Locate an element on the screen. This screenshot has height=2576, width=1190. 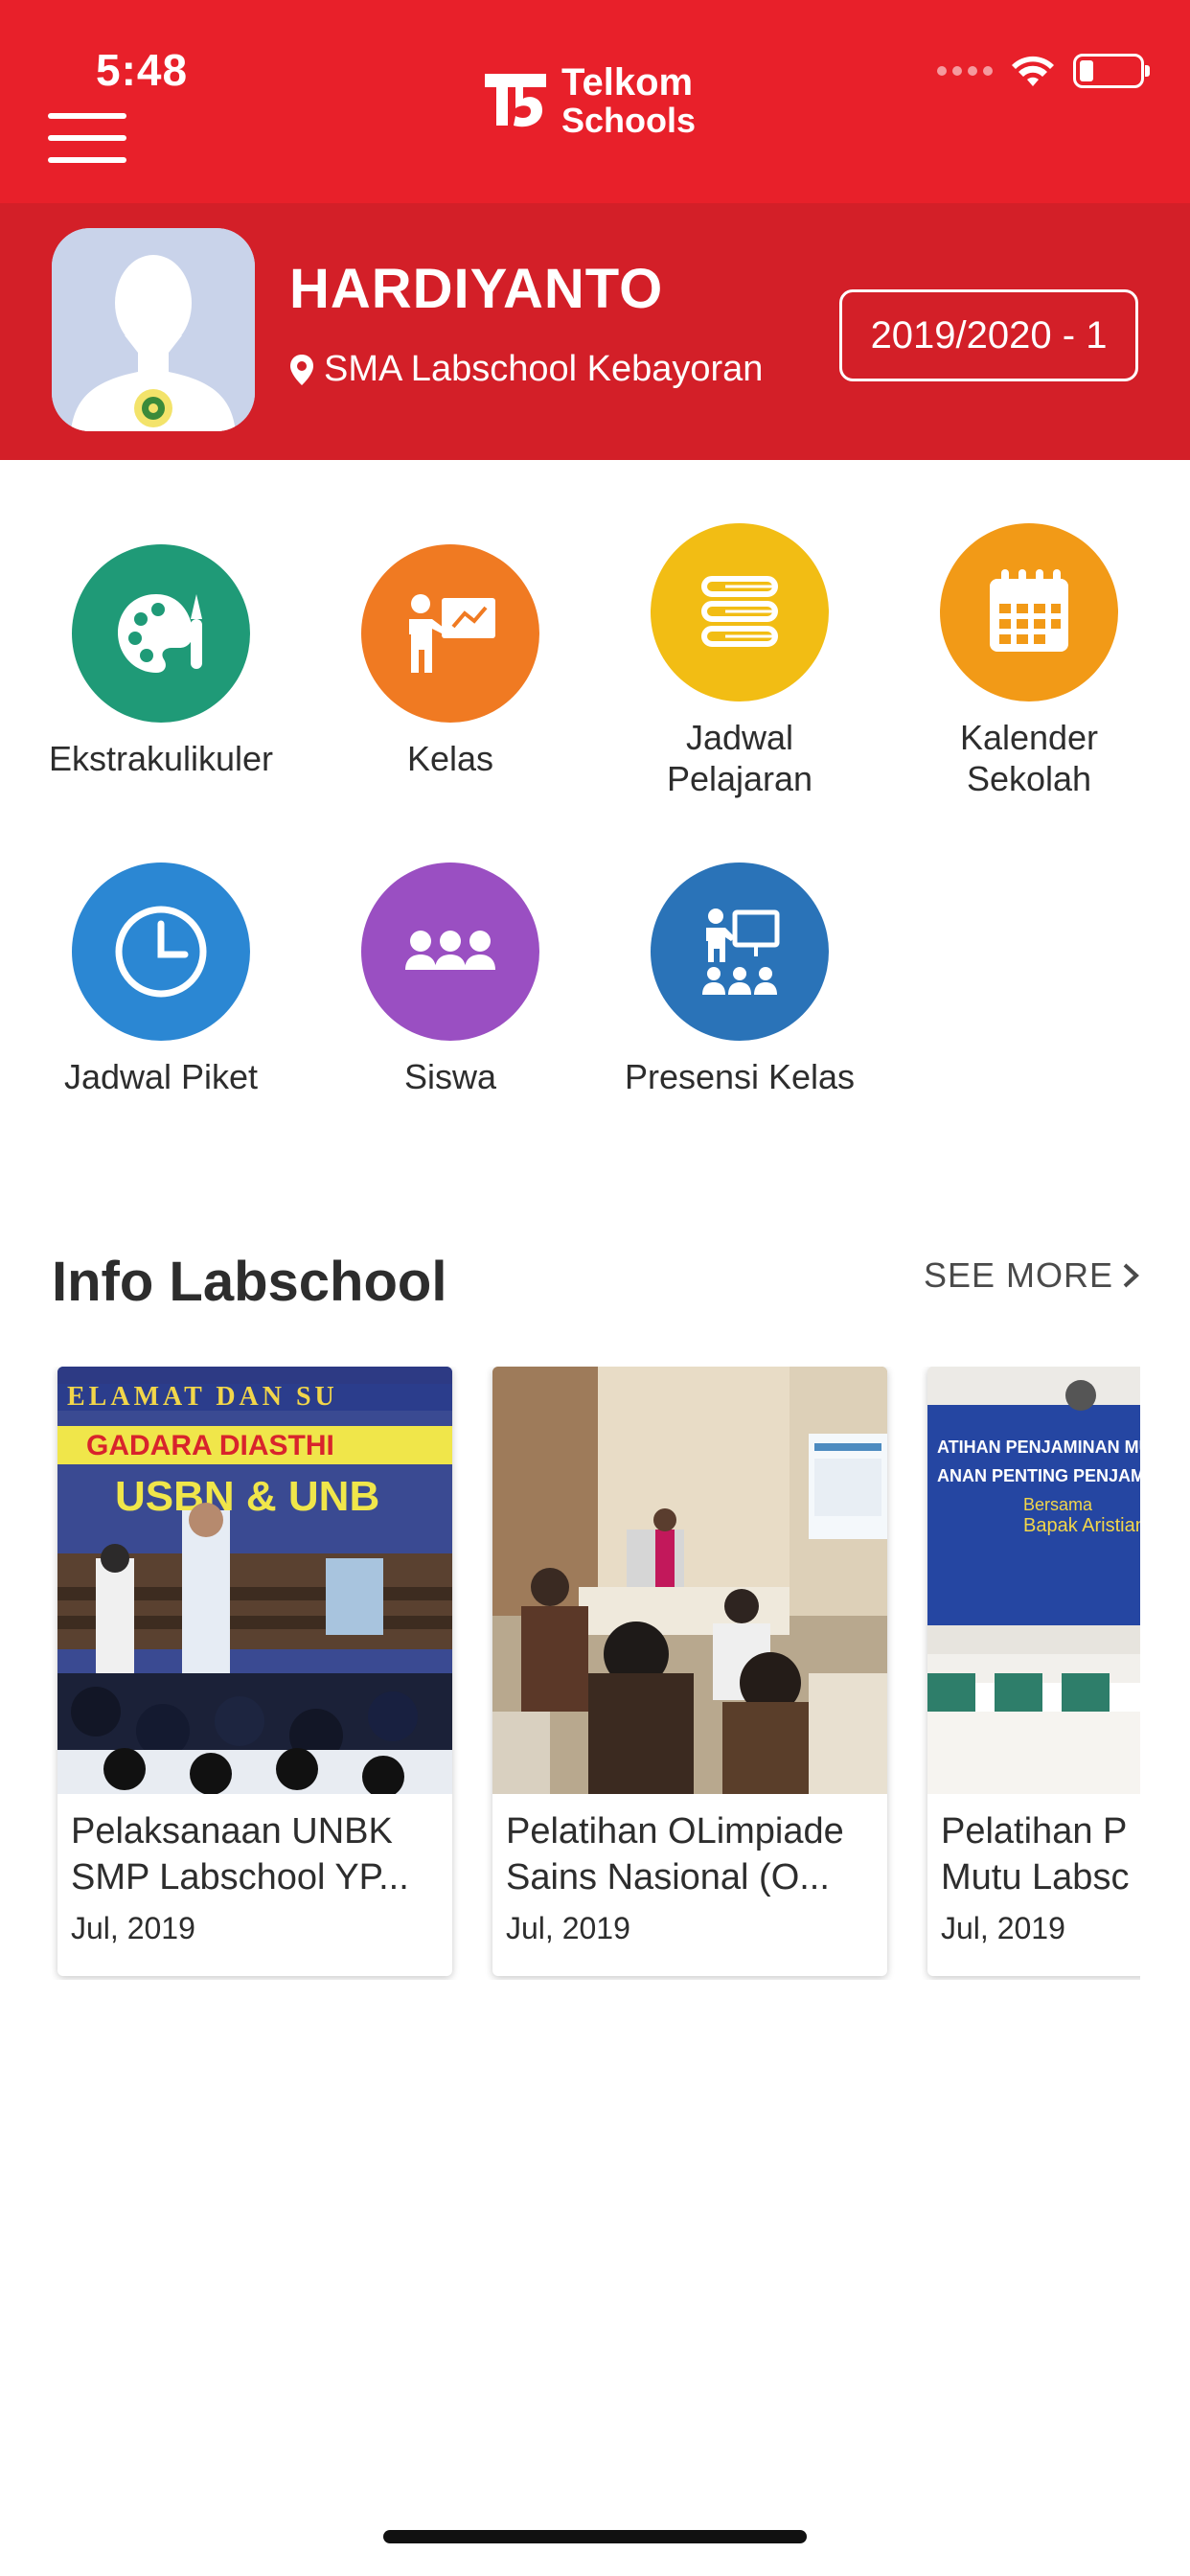
card-title-line-1: Pelatihan OLimpiade is located at coordinates (675, 1832).